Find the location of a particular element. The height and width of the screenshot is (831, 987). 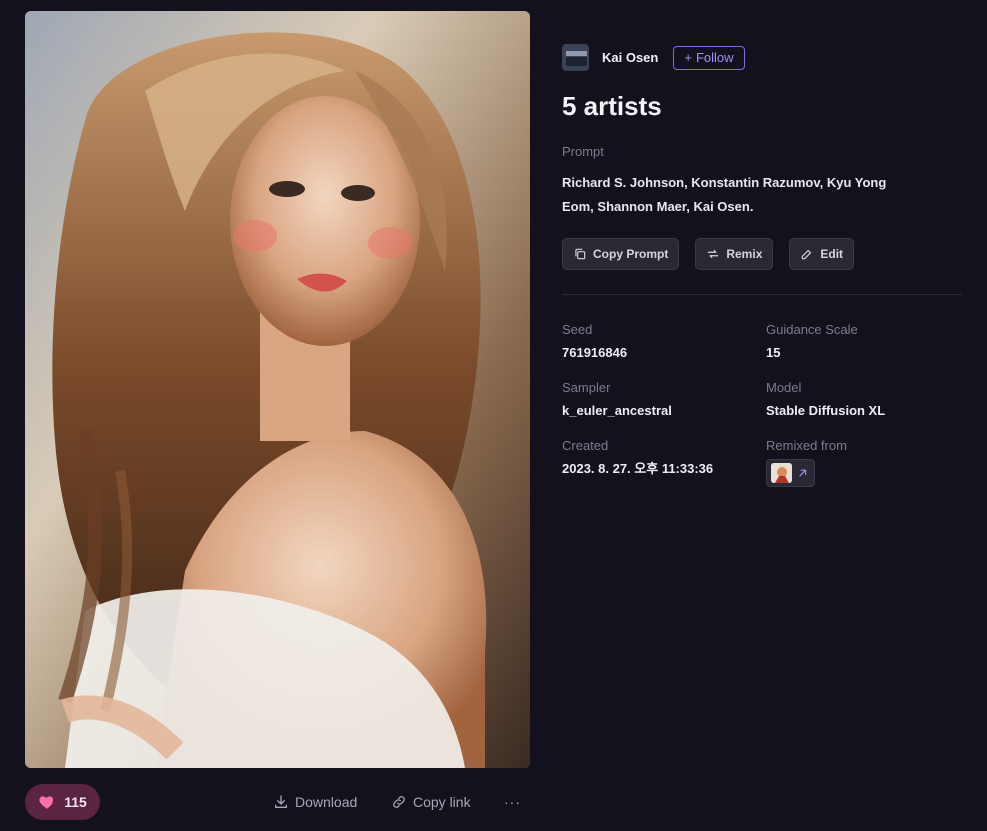

sampler-item: Sampler k_euler_ancestral is located at coordinates (664, 400).